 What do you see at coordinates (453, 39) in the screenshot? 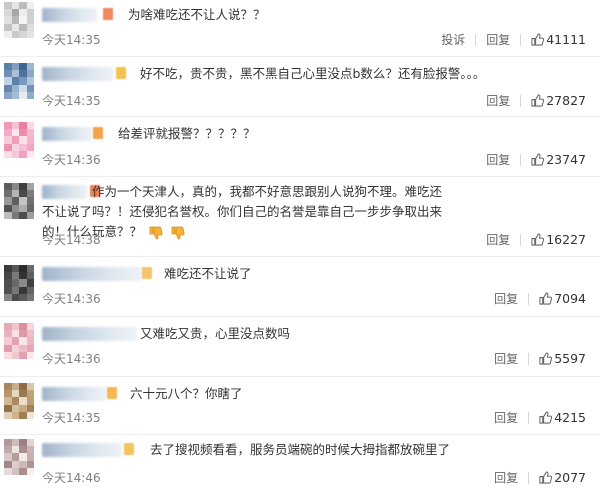
I see `report-button: 投诉` at bounding box center [453, 39].